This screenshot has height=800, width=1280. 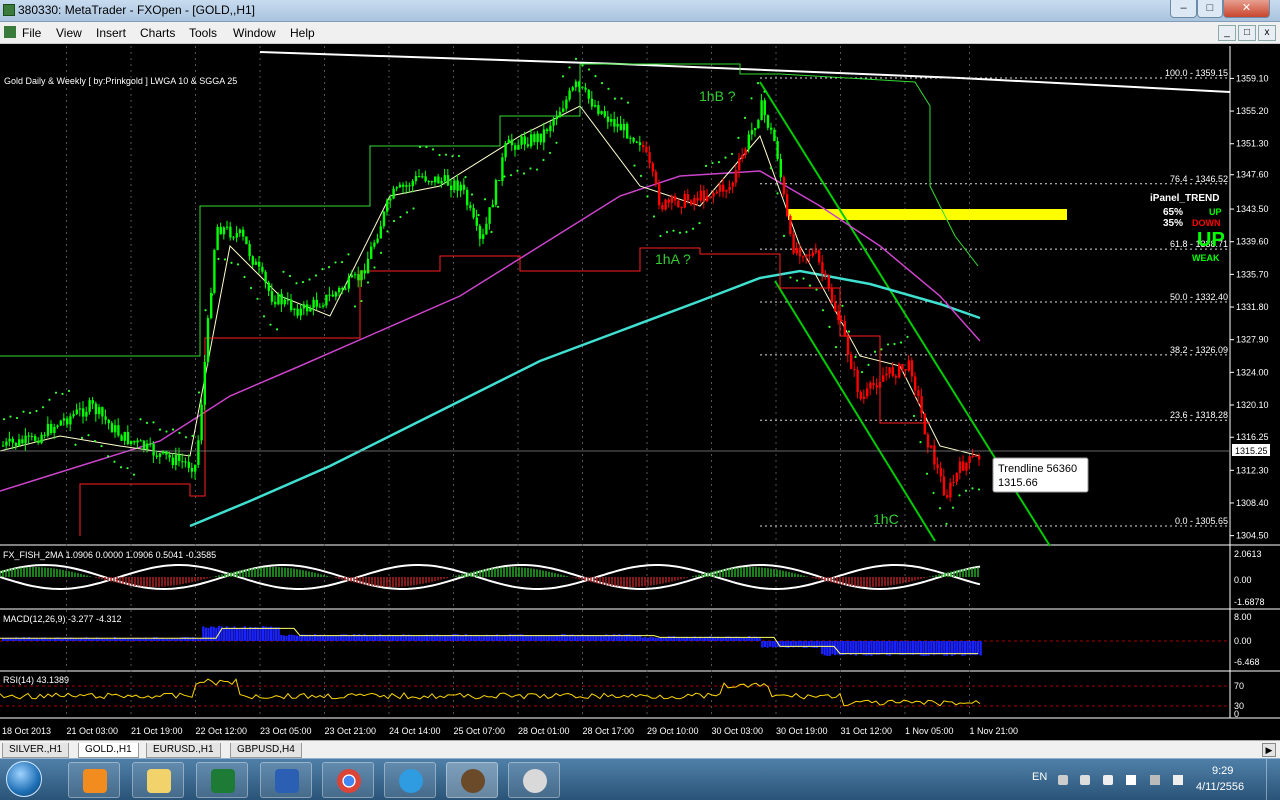 I want to click on price-tick-label: 1312.30, so click(x=1252, y=470).